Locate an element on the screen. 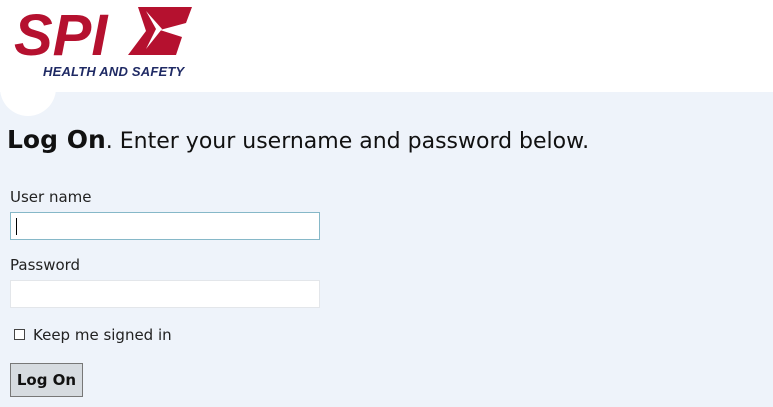 This screenshot has height=407, width=773. spi-logo-mark: SPI is located at coordinates (103, 33).